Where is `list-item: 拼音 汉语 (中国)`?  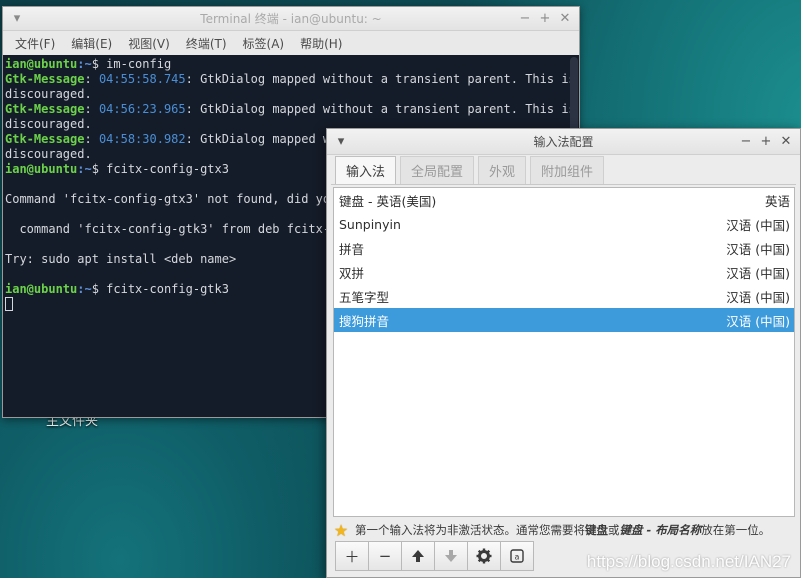 list-item: 拼音 汉语 (中国) is located at coordinates (564, 248).